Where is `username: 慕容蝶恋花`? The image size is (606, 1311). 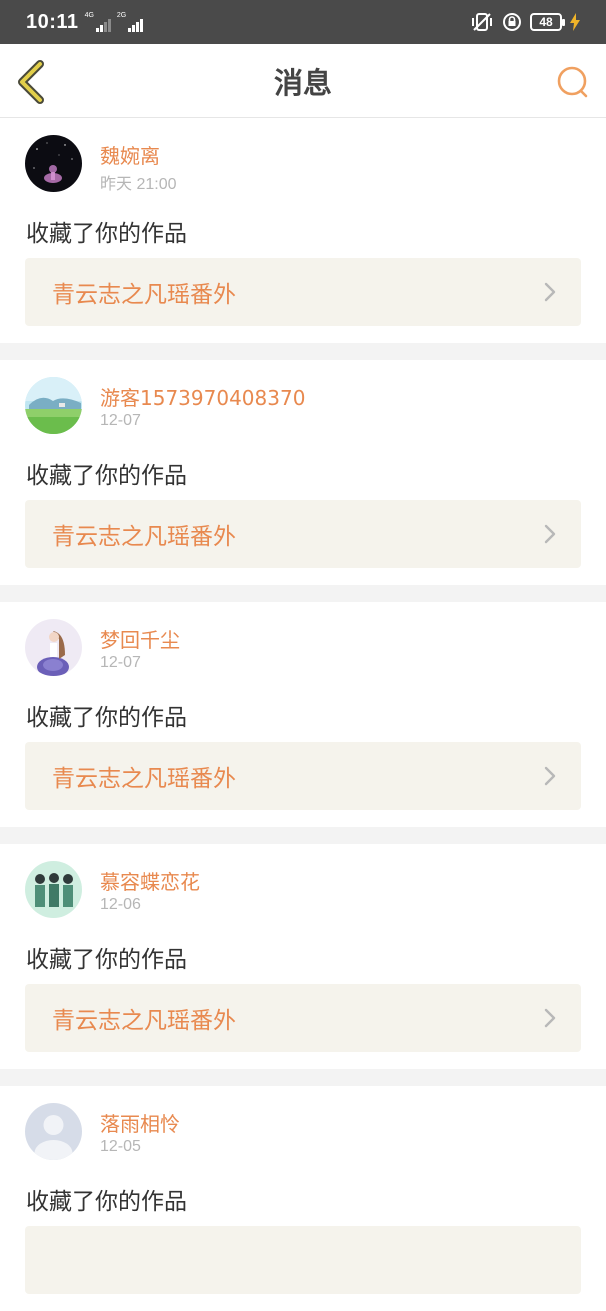
username: 慕容蝶恋花 is located at coordinates (150, 880).